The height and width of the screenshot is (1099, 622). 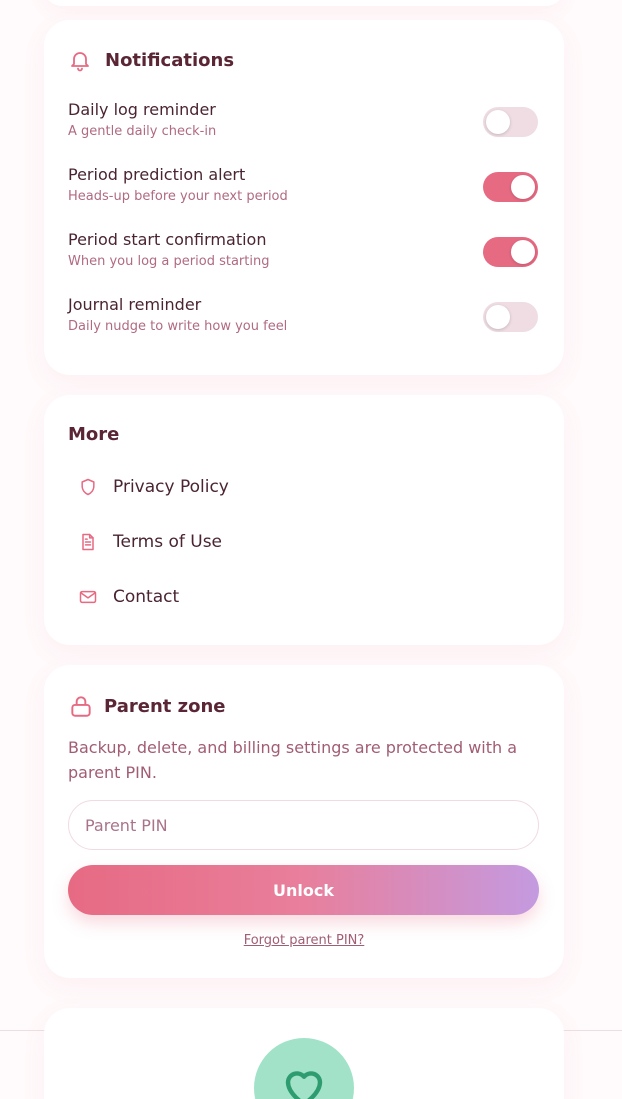 I want to click on forgot-parent-pin-link: Forgot parent PIN?, so click(x=304, y=940).